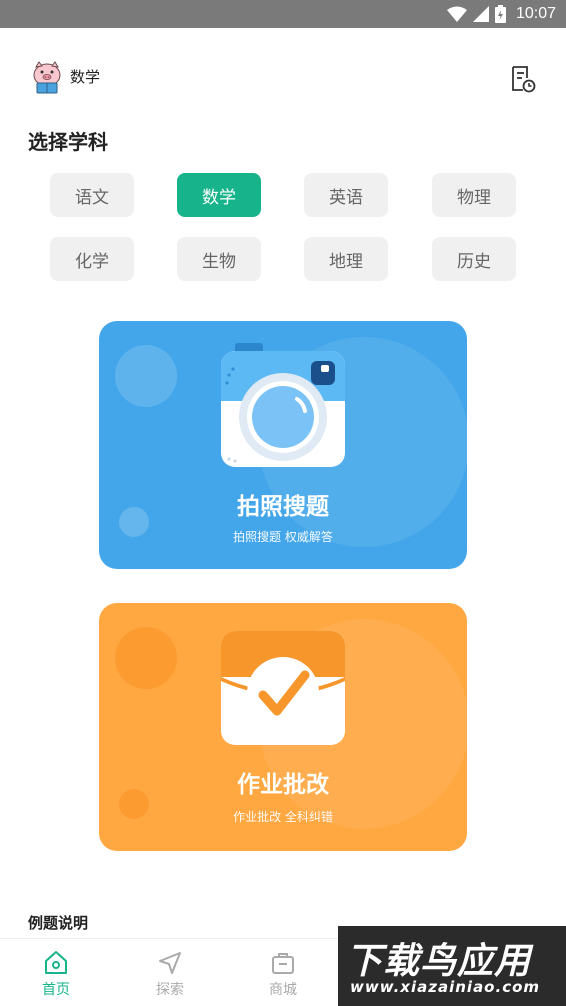 The image size is (566, 1006). I want to click on status-bar: 10:07, so click(283, 14).